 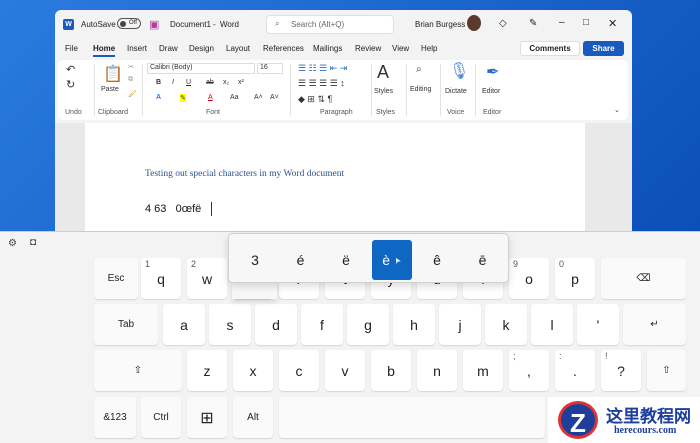 I want to click on shading-borders-sort-icons: ◆ ⊞ ⇅ ¶, so click(x=315, y=99).